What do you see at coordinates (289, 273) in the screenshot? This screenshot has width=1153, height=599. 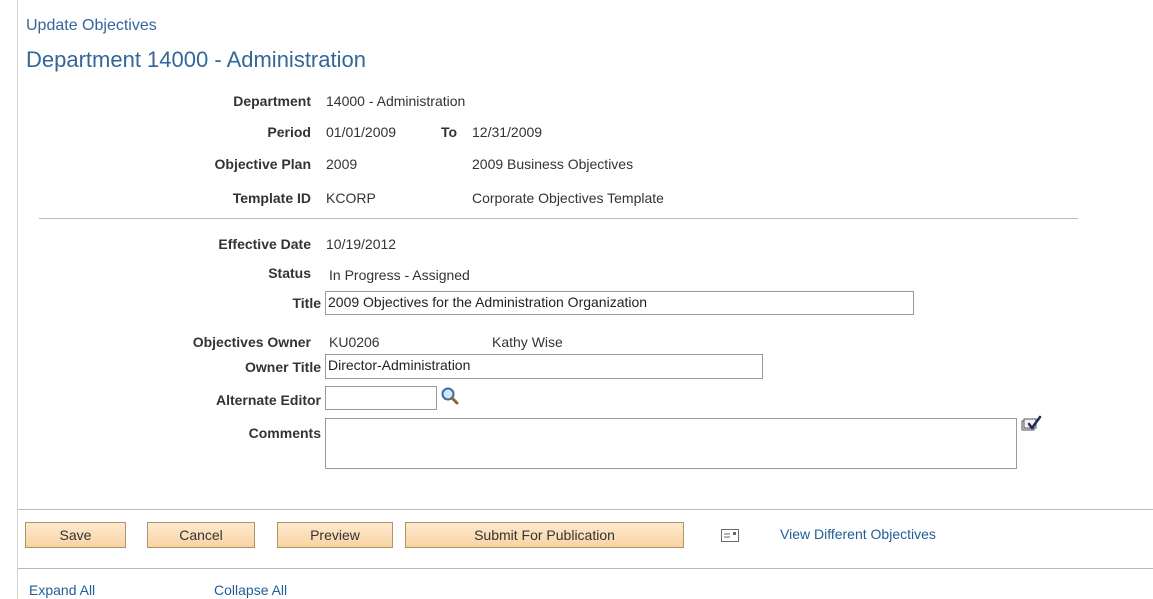 I see `status-label: Status` at bounding box center [289, 273].